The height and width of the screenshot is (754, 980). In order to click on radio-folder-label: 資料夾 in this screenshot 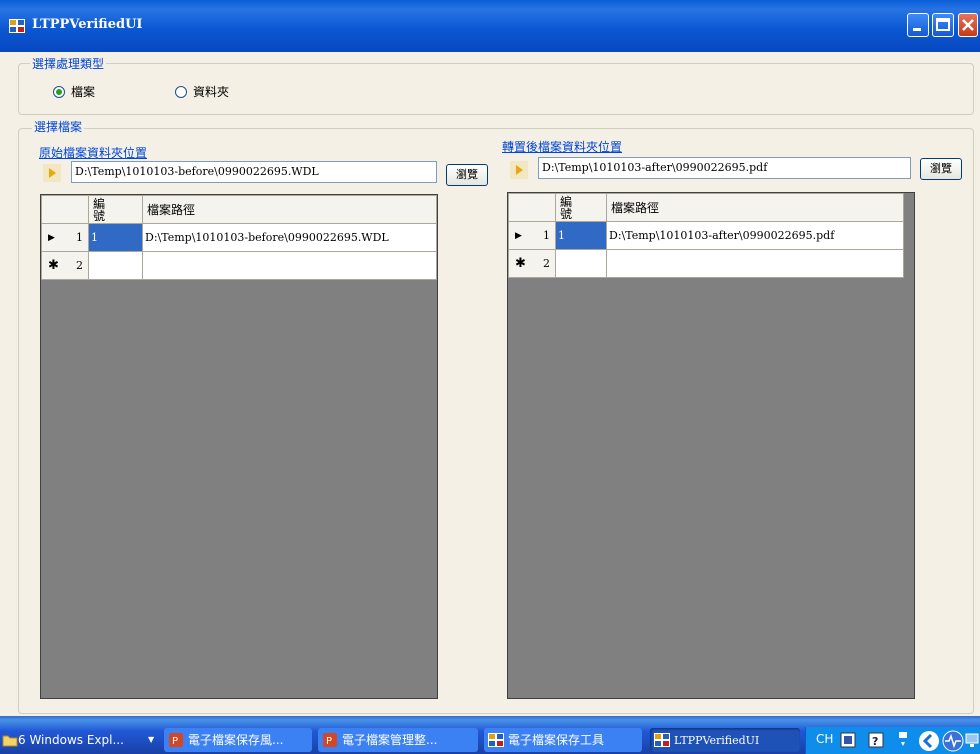, I will do `click(211, 92)`.